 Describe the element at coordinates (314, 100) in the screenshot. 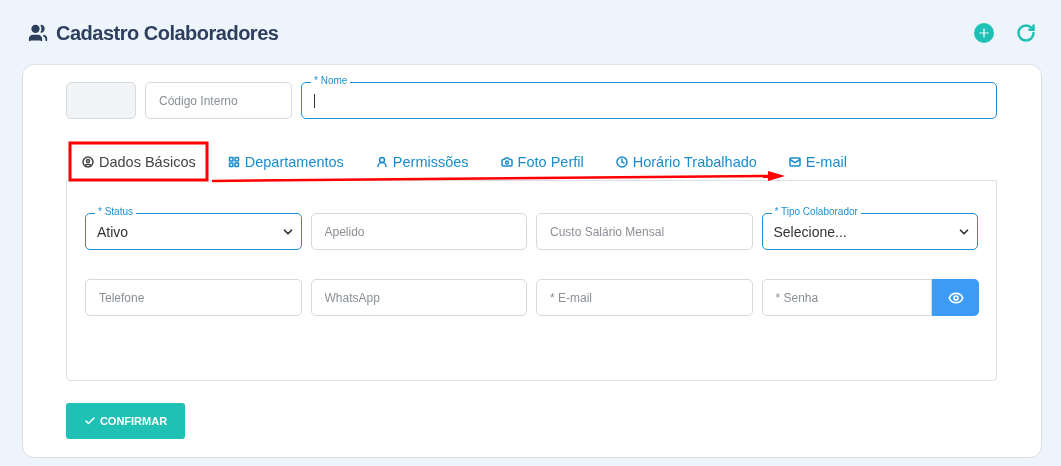

I see `text-cursor` at that location.